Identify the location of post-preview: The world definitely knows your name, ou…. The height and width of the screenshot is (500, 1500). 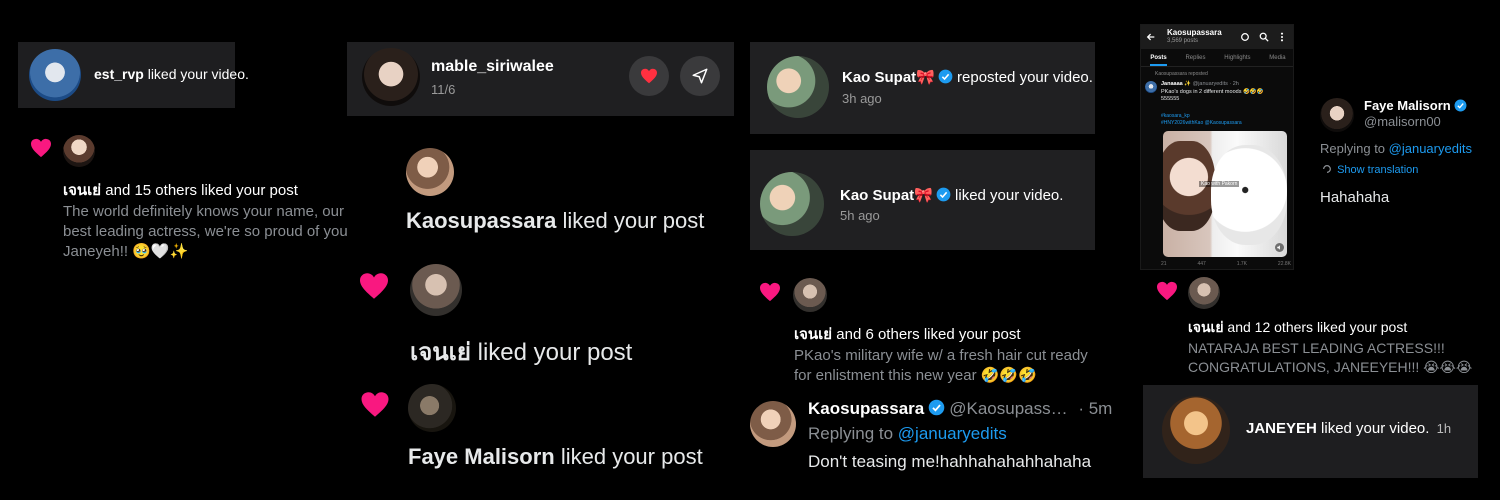
(205, 231).